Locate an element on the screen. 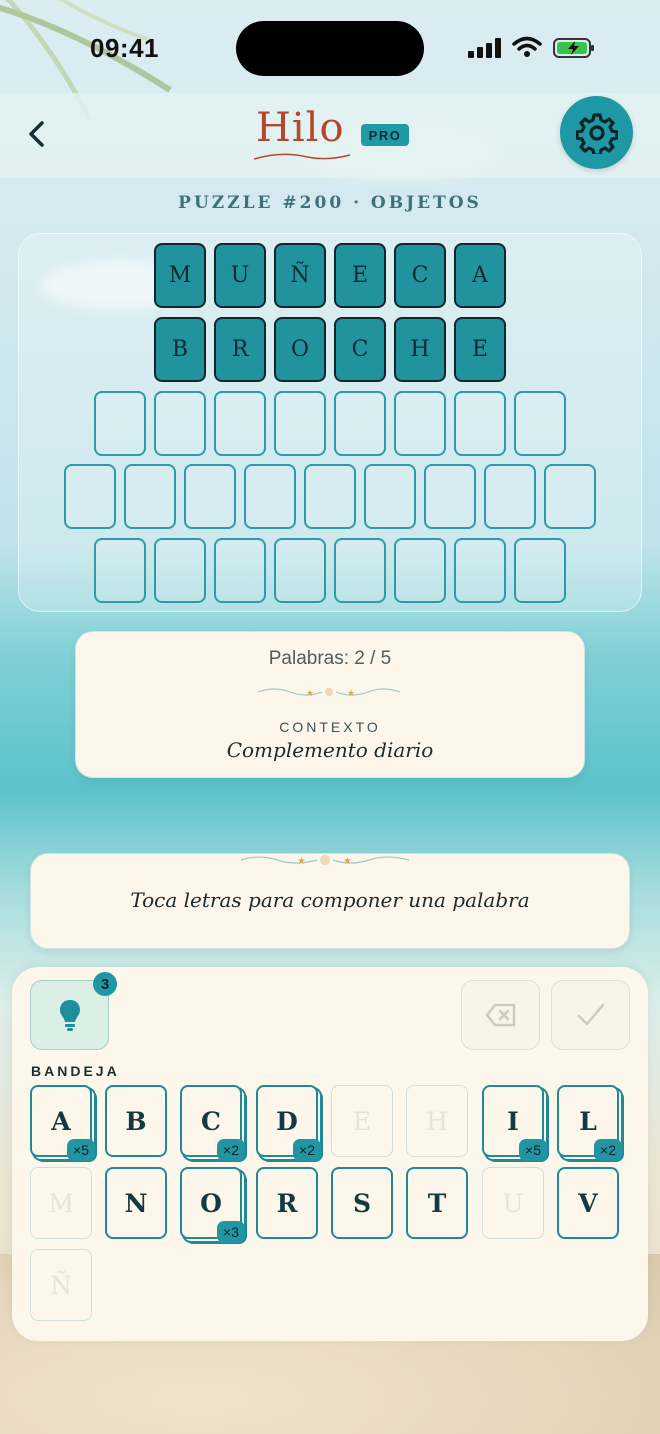 The height and width of the screenshot is (1434, 660). letter-key: D ×2 is located at coordinates (288, 1123).